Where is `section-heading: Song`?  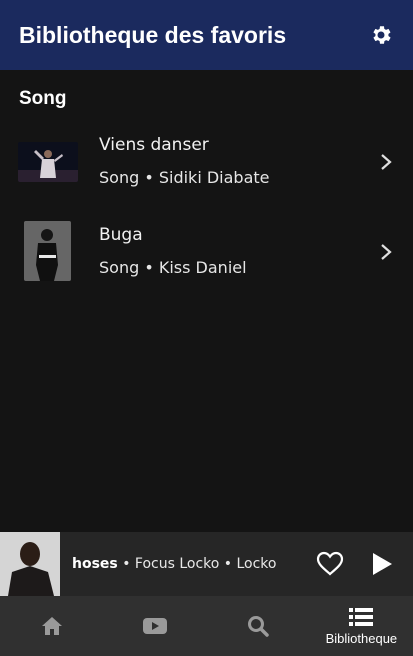 section-heading: Song is located at coordinates (43, 98).